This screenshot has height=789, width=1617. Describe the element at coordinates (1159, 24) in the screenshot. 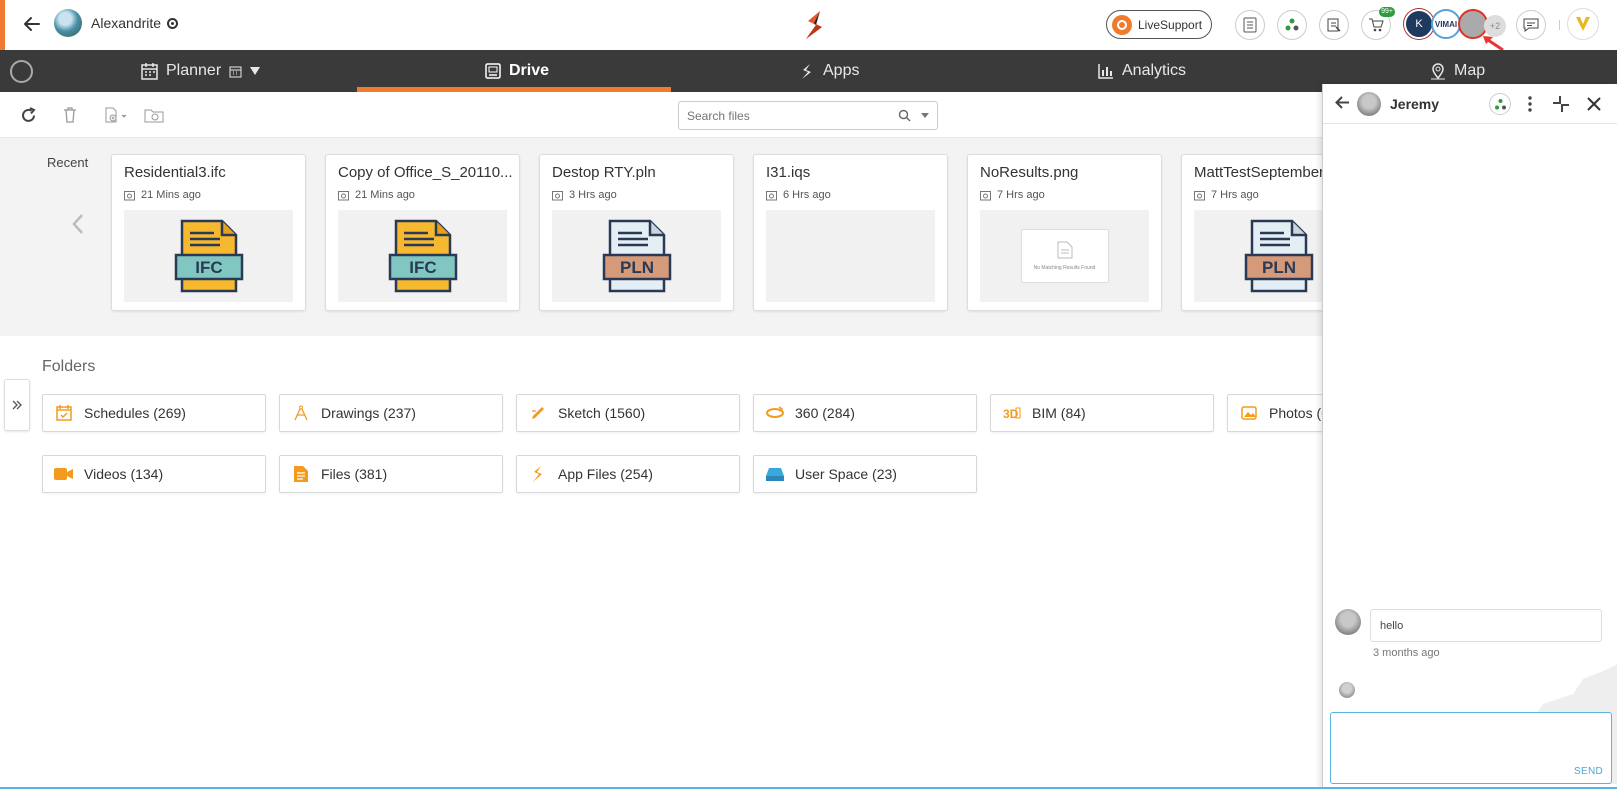

I see `livesupport-button: LiveSupport` at that location.